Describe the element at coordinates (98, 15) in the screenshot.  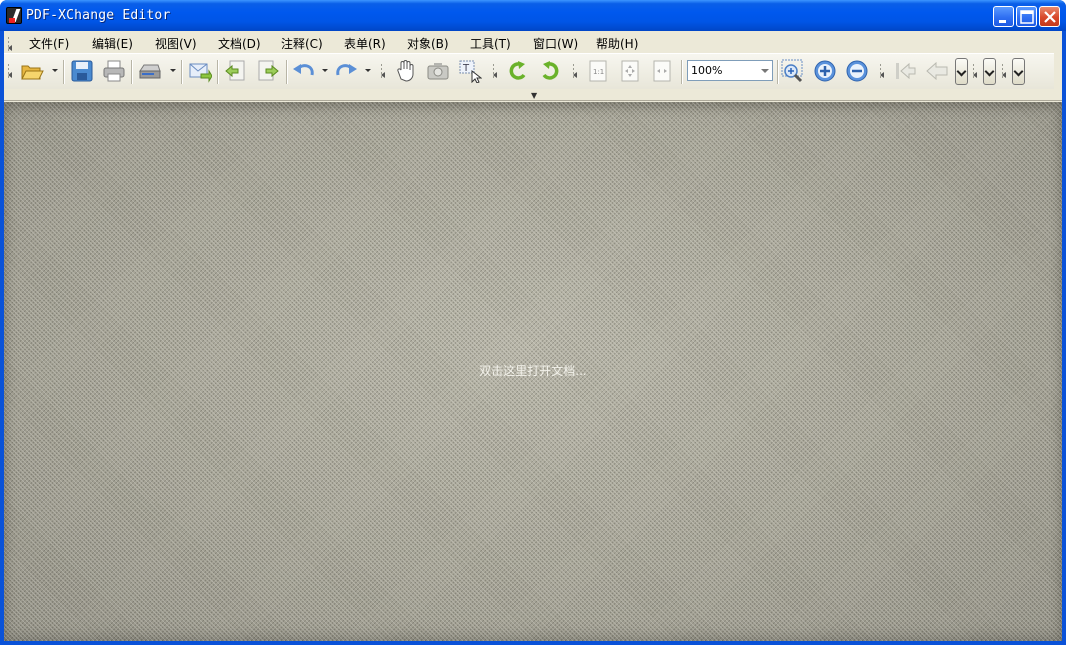
I see `window-title: PDF-XChange Editor` at that location.